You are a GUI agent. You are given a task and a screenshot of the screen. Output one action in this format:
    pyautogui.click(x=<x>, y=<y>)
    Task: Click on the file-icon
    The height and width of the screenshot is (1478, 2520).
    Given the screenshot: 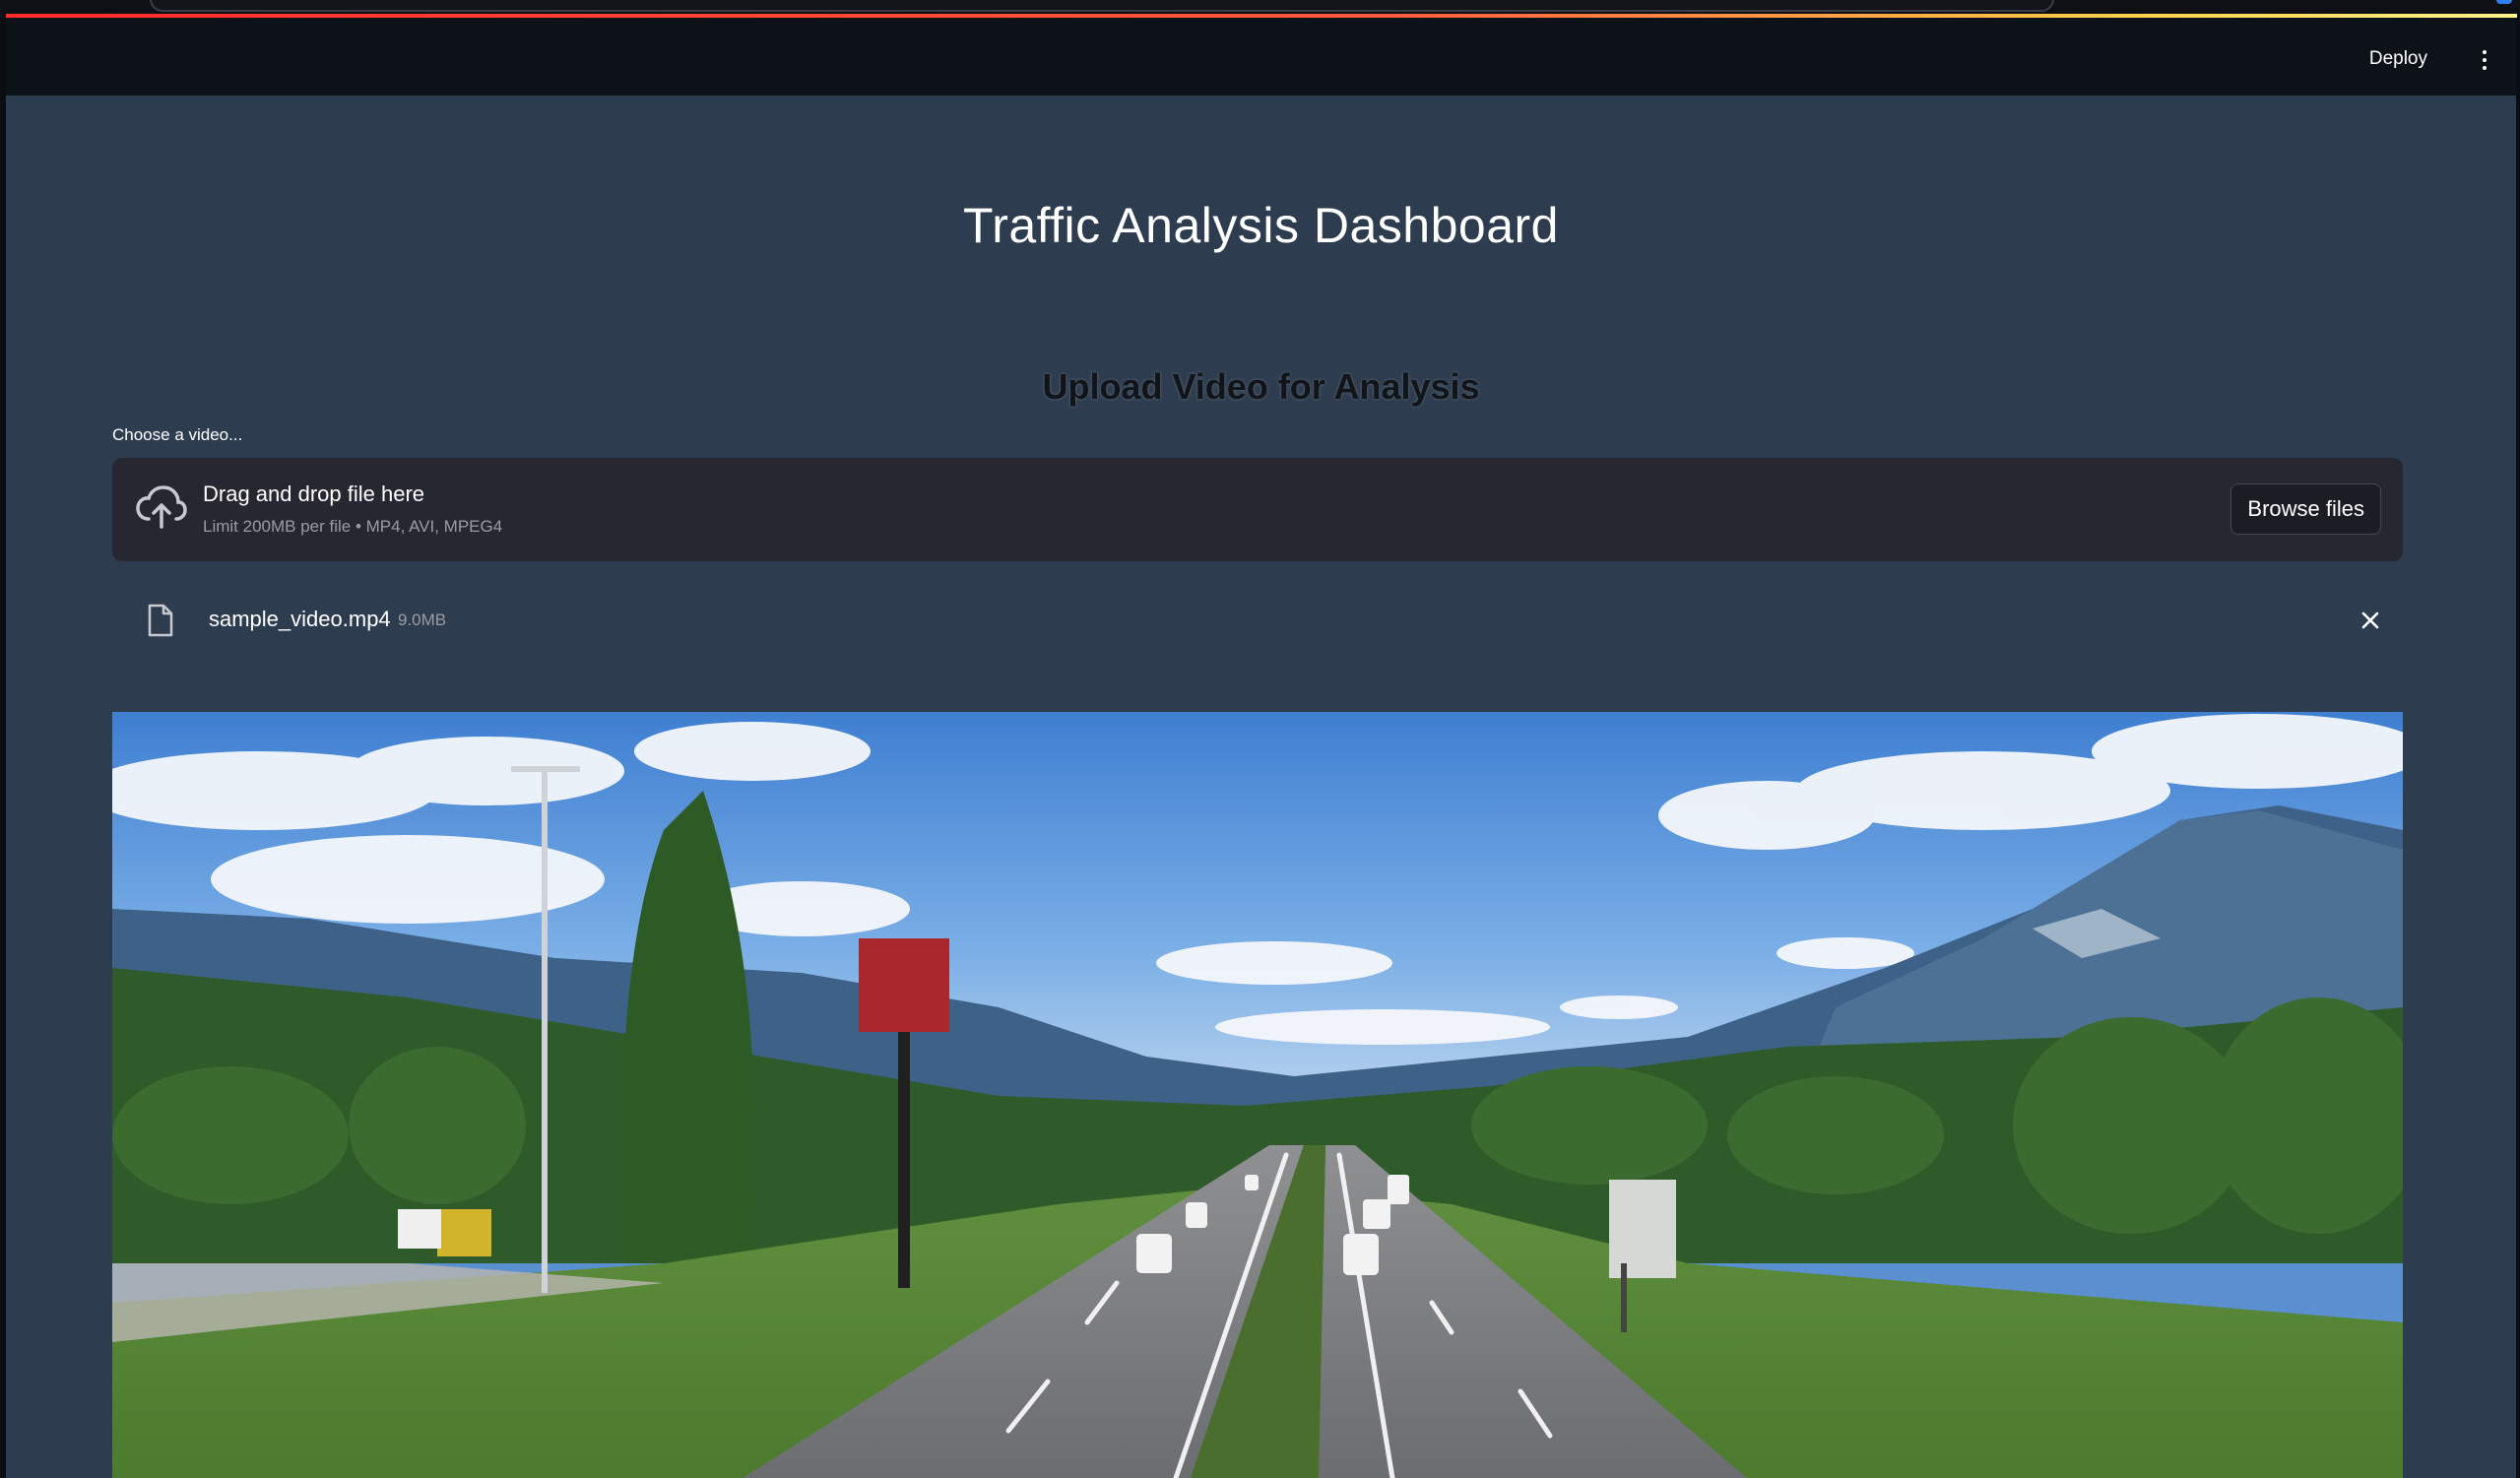 What is the action you would take?
    pyautogui.click(x=160, y=620)
    